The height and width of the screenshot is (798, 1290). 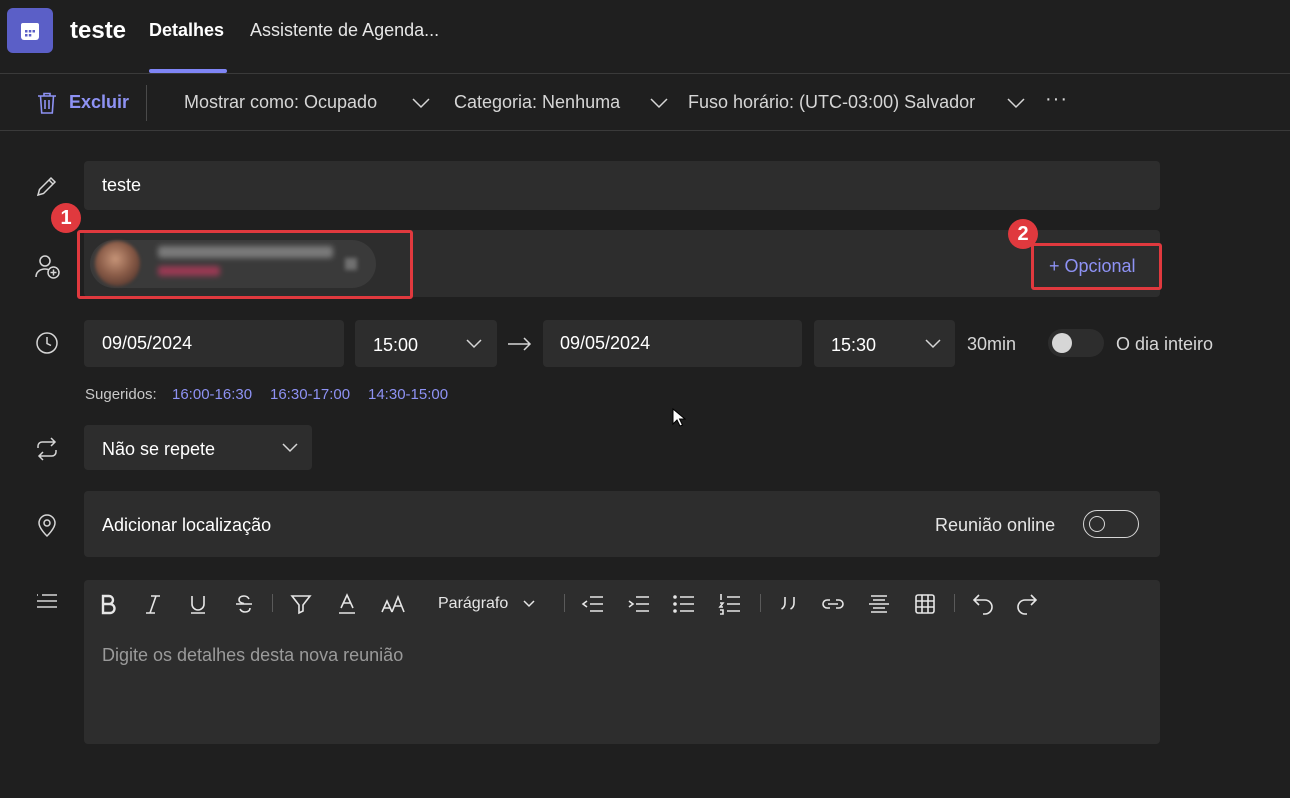 I want to click on location-pin-icon, so click(x=47, y=525).